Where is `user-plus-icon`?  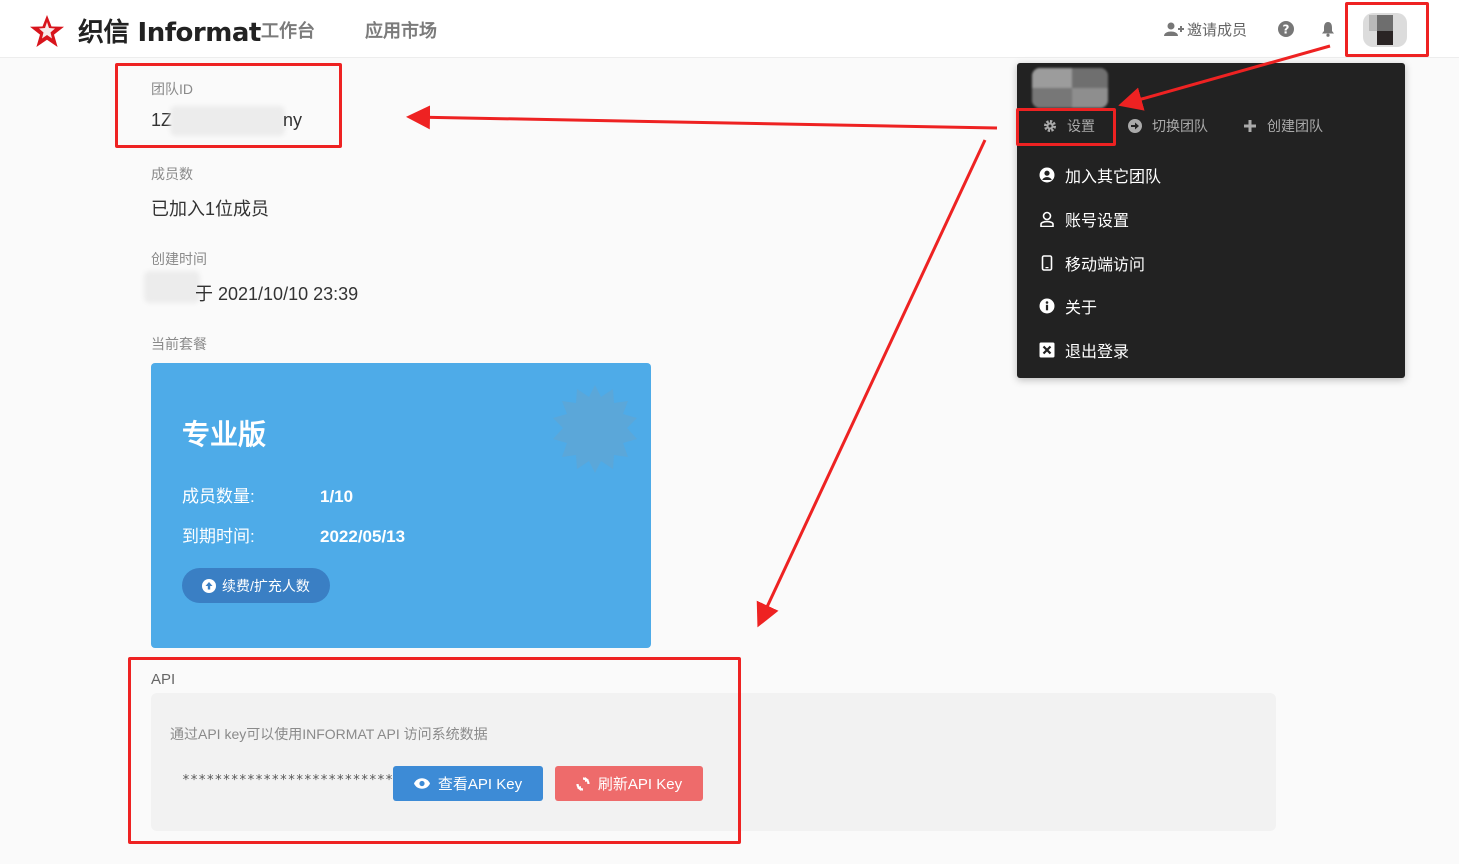
user-plus-icon is located at coordinates (1174, 29).